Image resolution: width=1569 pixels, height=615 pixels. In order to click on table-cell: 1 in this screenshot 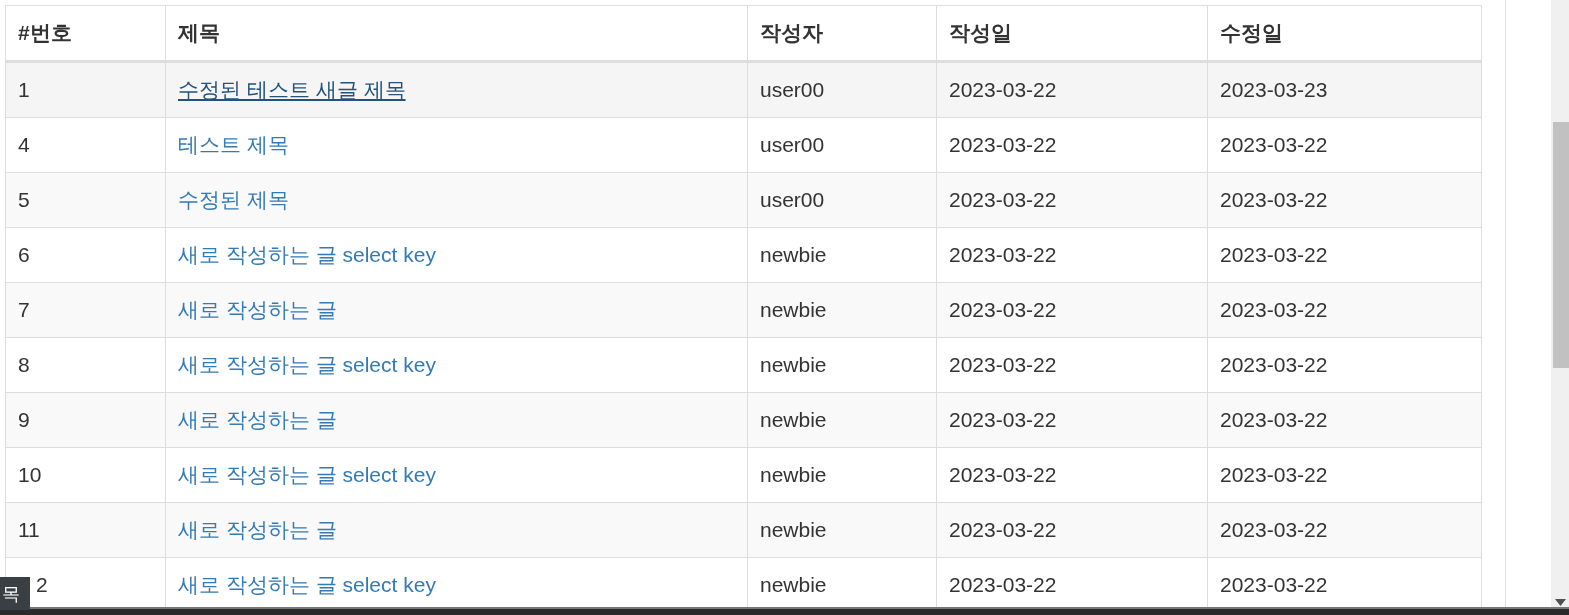, I will do `click(24, 89)`.